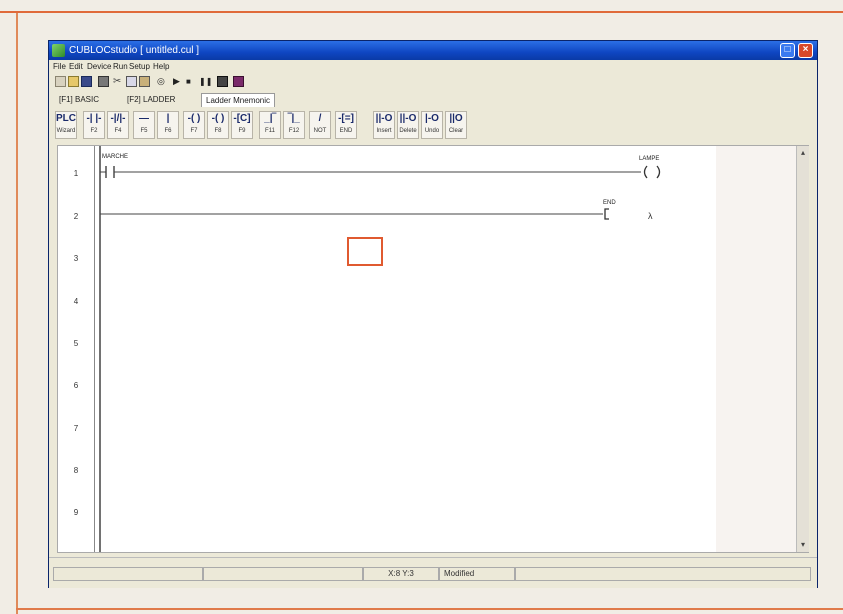 Image resolution: width=843 pixels, height=614 pixels. Describe the element at coordinates (609, 203) in the screenshot. I see `end-label: END` at that location.